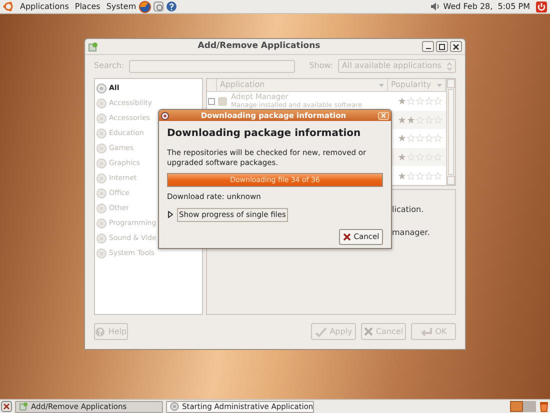  What do you see at coordinates (411, 233) in the screenshot?
I see `description-text: manager.` at bounding box center [411, 233].